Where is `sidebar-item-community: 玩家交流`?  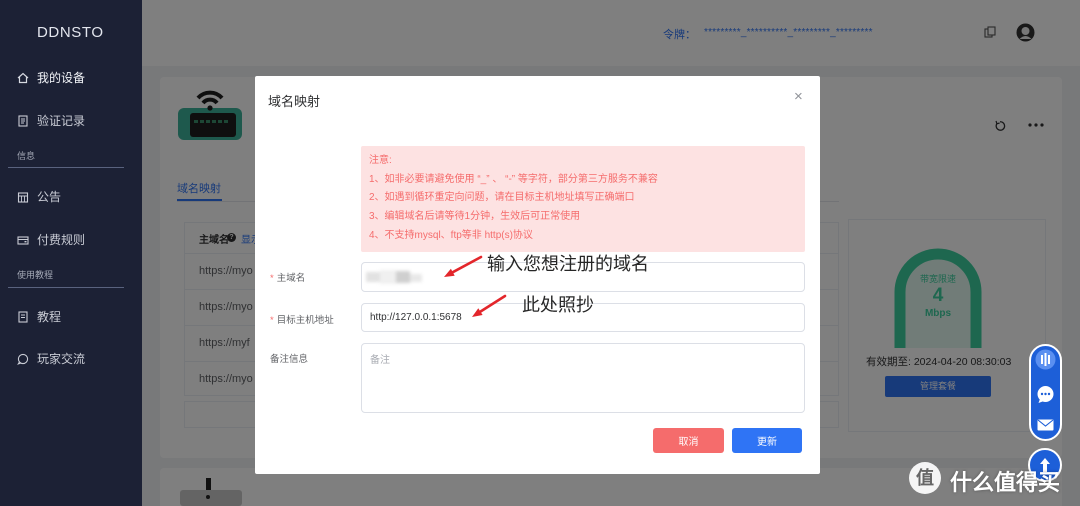
sidebar-item-community: 玩家交流 is located at coordinates (71, 359).